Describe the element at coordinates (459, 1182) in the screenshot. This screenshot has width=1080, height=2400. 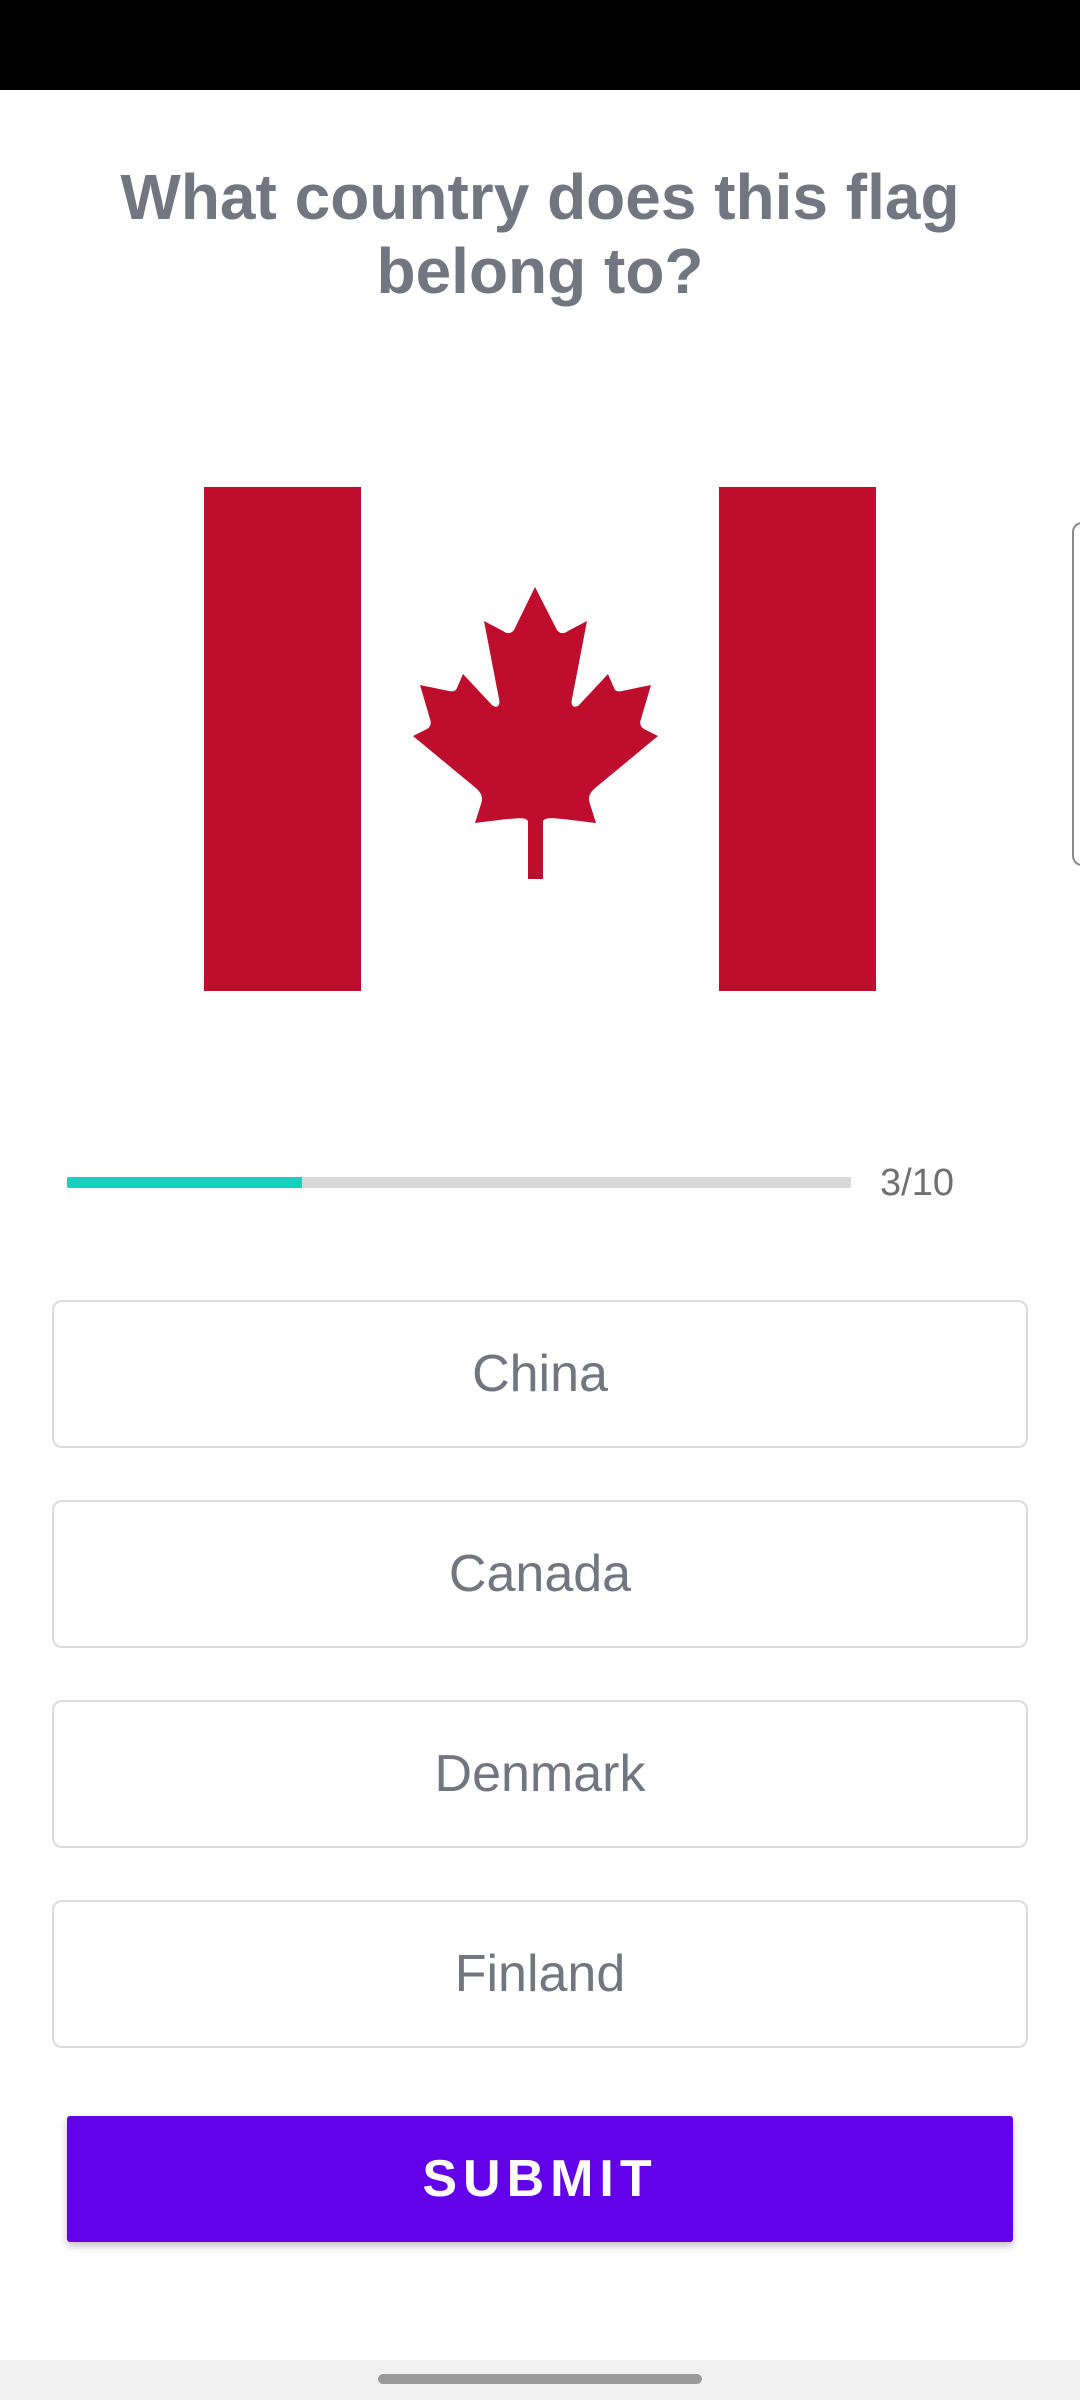
I see `progress-bar` at that location.